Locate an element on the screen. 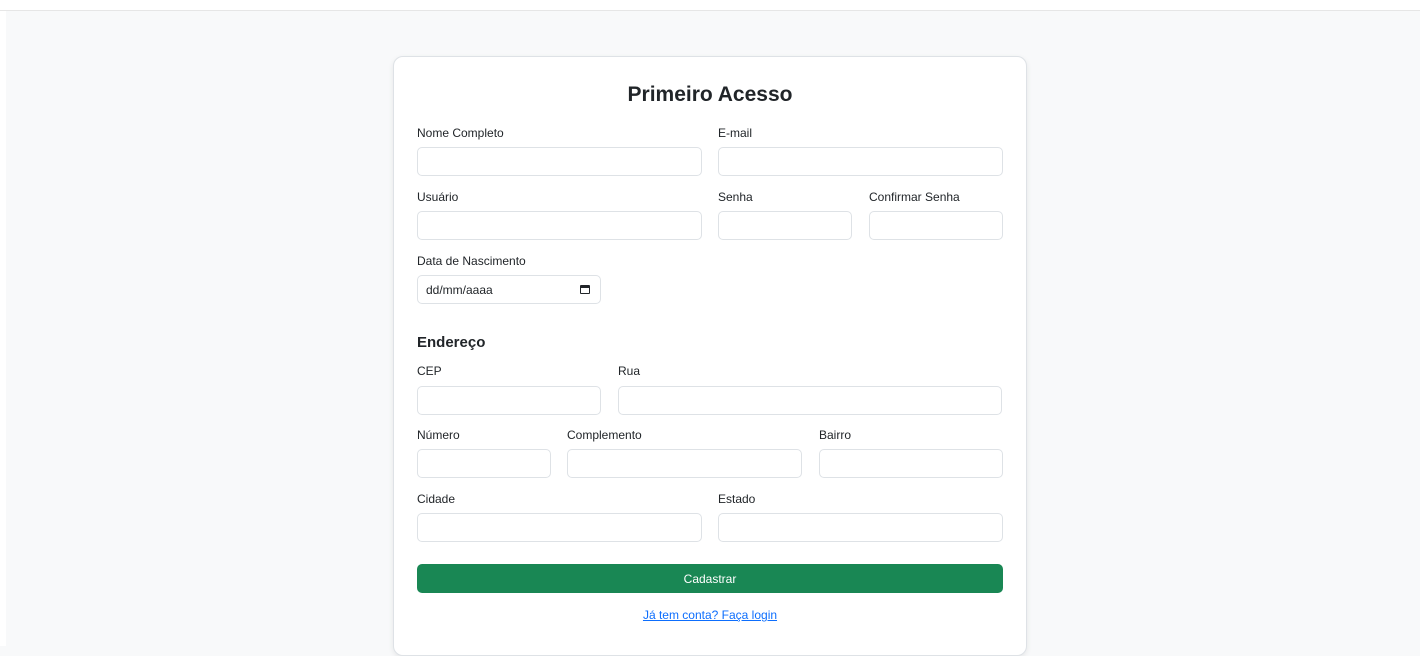 The width and height of the screenshot is (1420, 656). street-label: Rua is located at coordinates (629, 371).